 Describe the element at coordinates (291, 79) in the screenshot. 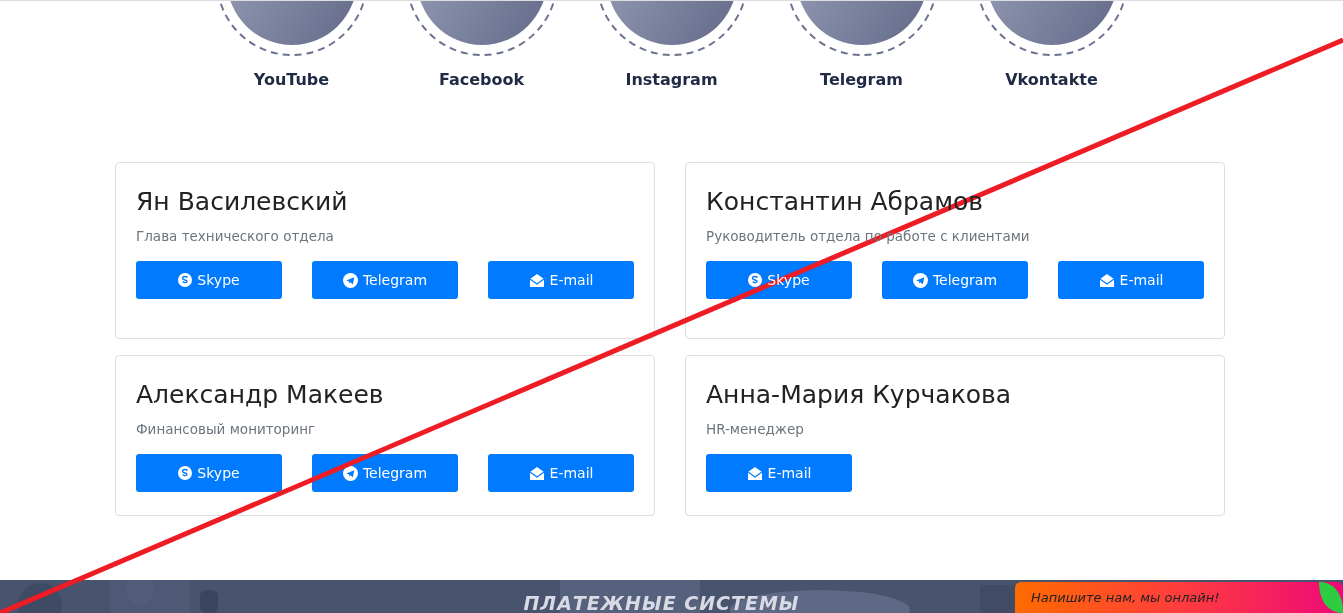

I see `social-label: YouTube` at that location.